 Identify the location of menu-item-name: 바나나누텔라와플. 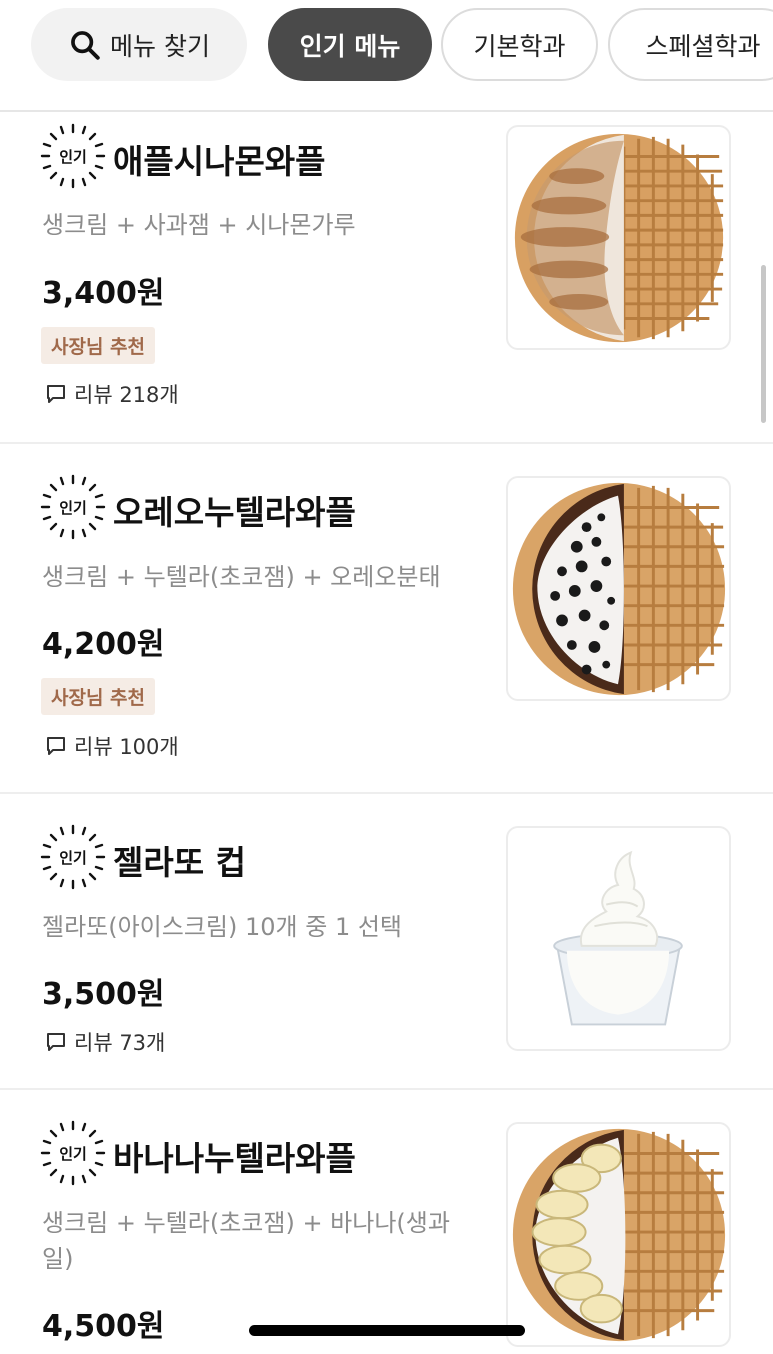
(234, 1158).